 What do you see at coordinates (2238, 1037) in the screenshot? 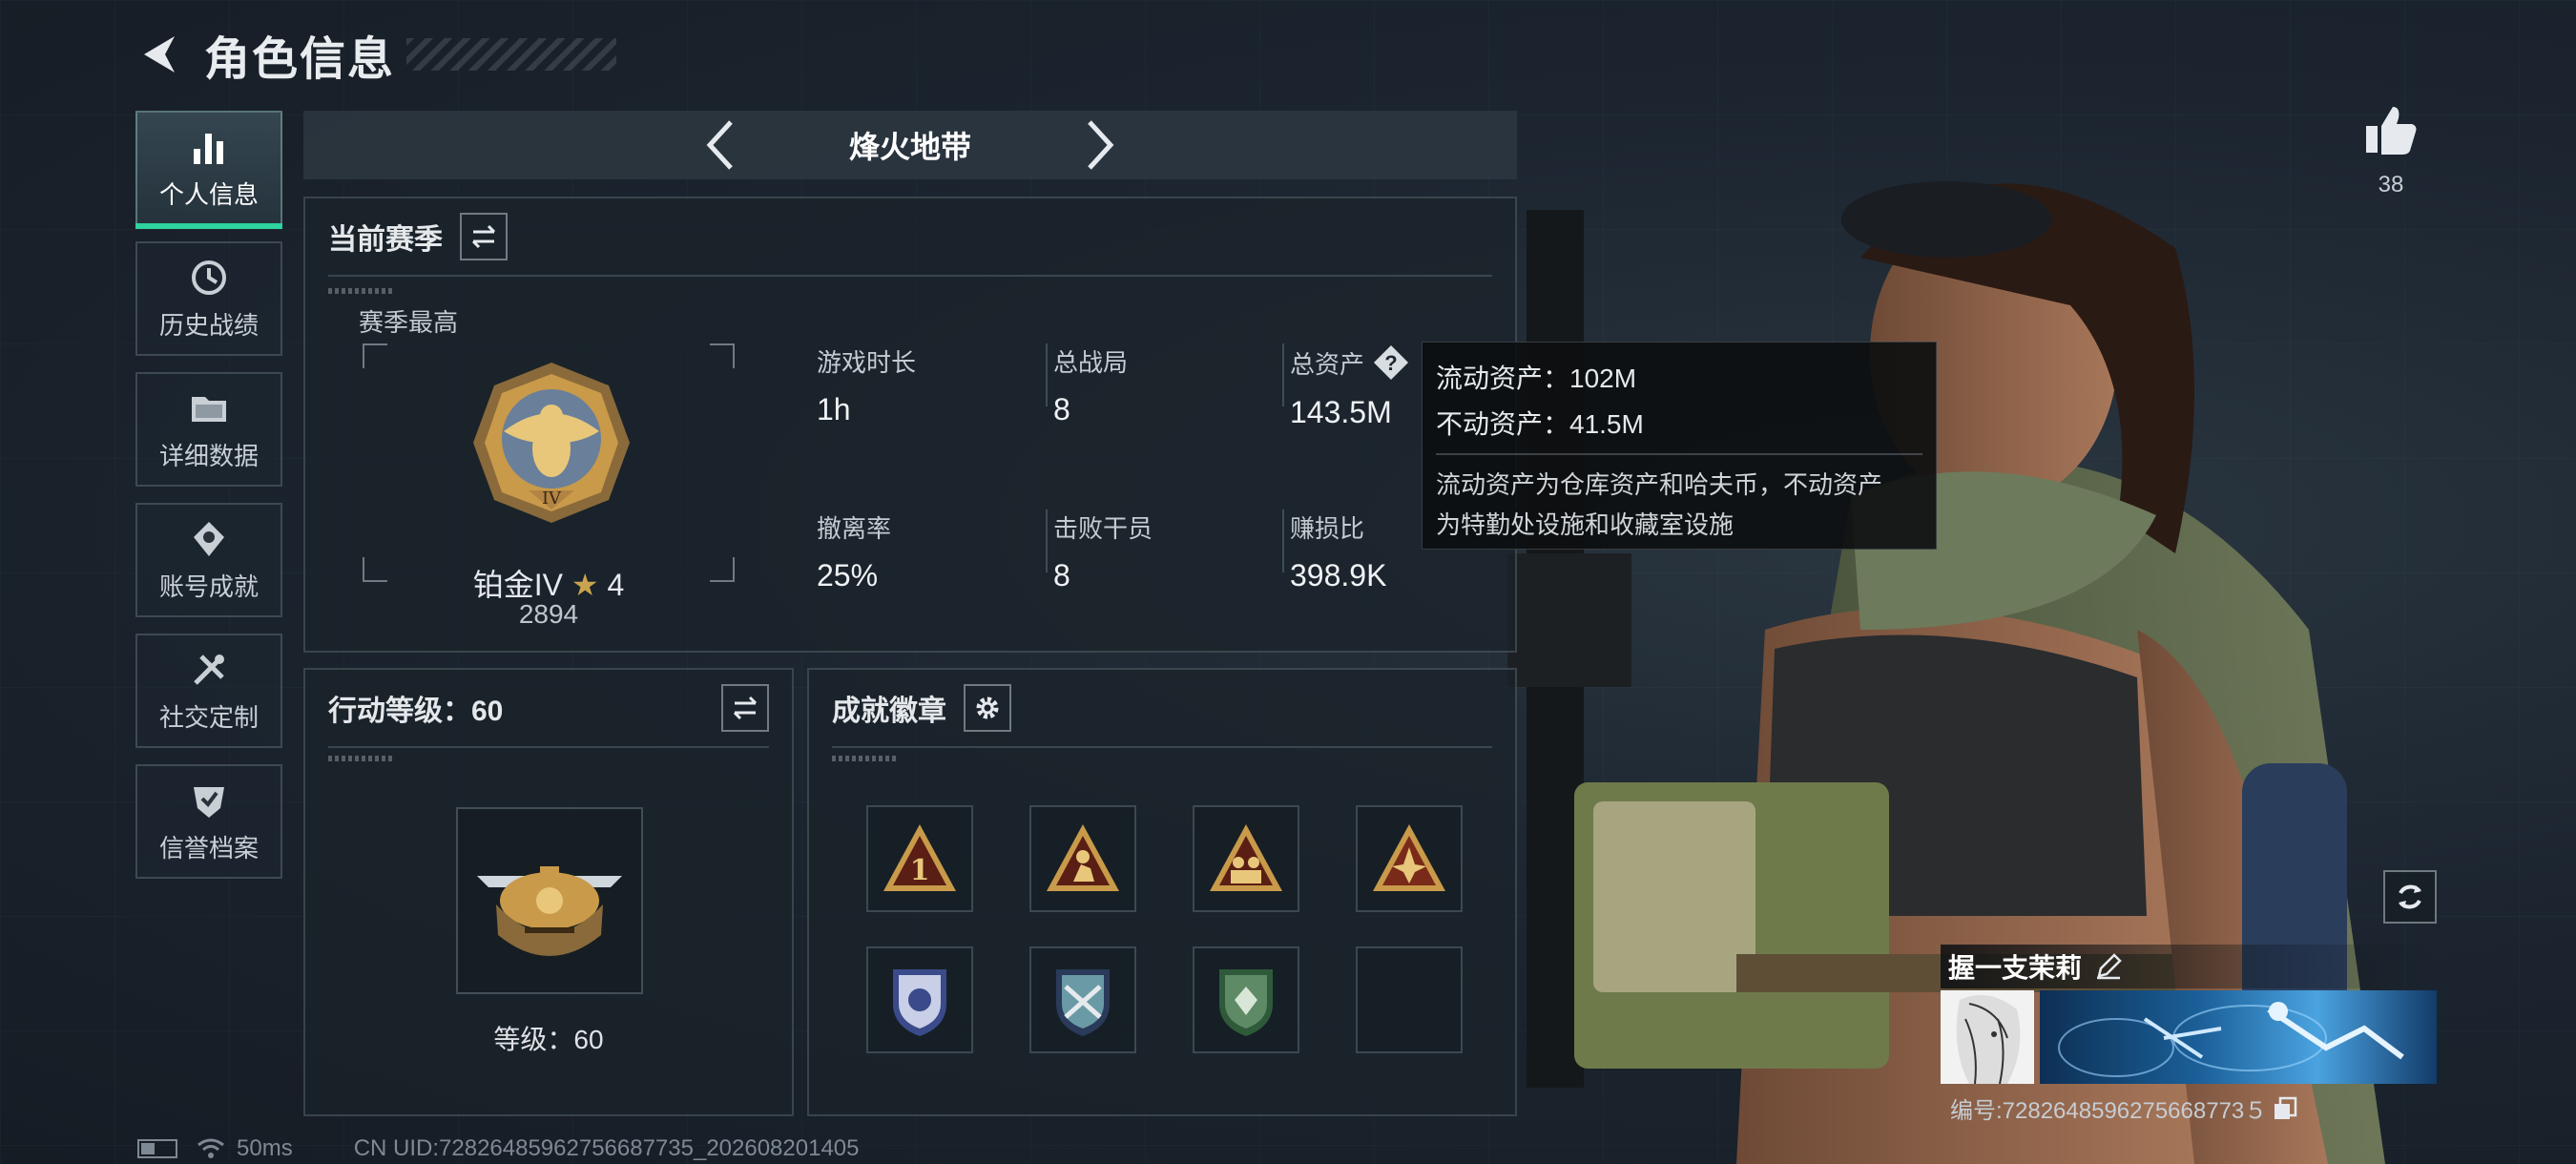
I see `player-banner` at bounding box center [2238, 1037].